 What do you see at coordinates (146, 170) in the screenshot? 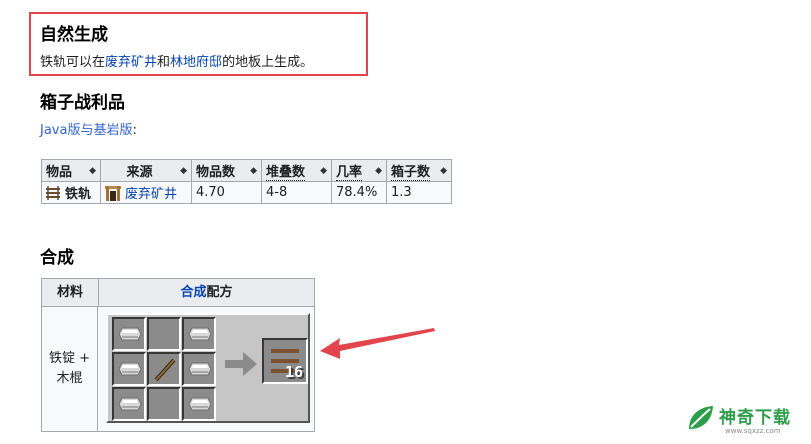
I see `col-source: 来源 ◆` at bounding box center [146, 170].